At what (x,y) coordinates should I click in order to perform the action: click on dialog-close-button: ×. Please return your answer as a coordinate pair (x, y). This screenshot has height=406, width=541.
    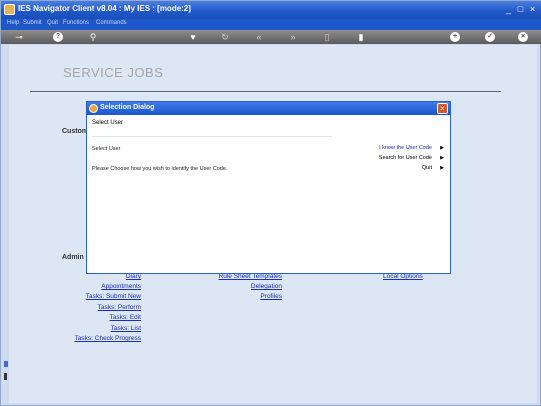
    Looking at the image, I should click on (442, 108).